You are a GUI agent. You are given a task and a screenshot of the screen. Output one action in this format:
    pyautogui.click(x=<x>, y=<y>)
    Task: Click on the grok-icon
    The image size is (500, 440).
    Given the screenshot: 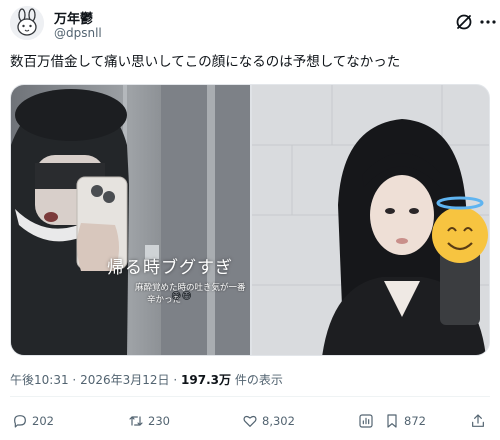 What is the action you would take?
    pyautogui.click(x=464, y=22)
    